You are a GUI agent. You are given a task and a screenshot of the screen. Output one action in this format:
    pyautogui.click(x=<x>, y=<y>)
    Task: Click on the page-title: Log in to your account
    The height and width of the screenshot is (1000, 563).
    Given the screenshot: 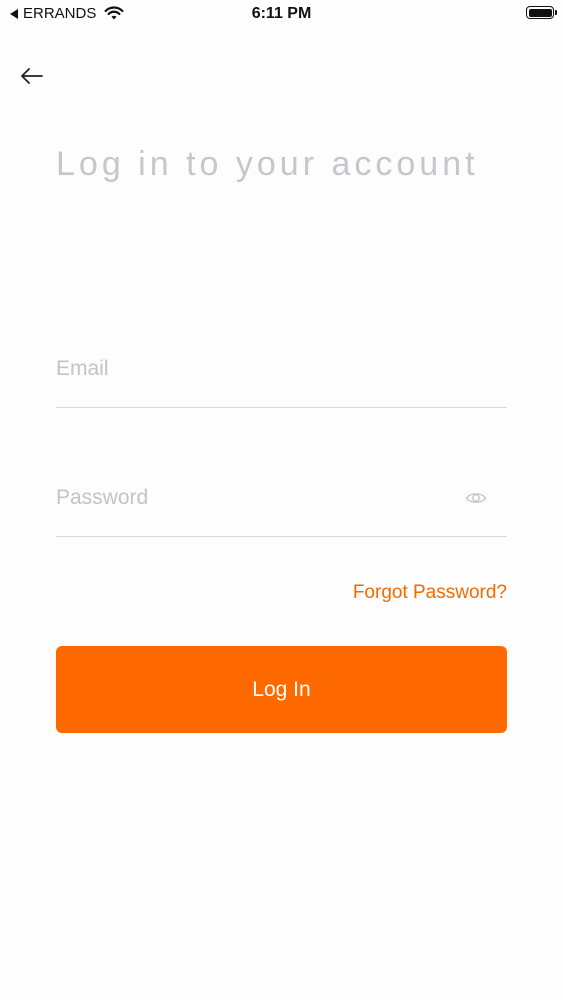 What is the action you would take?
    pyautogui.click(x=267, y=164)
    